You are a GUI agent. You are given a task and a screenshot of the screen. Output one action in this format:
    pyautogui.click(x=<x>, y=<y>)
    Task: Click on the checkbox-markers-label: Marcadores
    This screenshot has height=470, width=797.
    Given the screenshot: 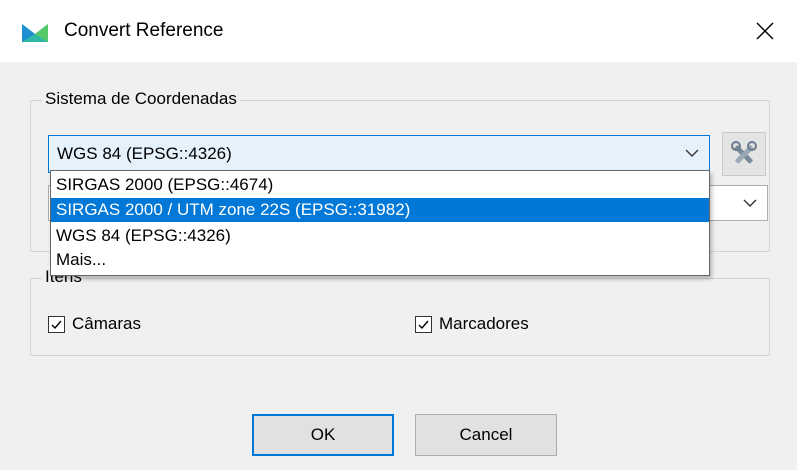 What is the action you would take?
    pyautogui.click(x=484, y=323)
    